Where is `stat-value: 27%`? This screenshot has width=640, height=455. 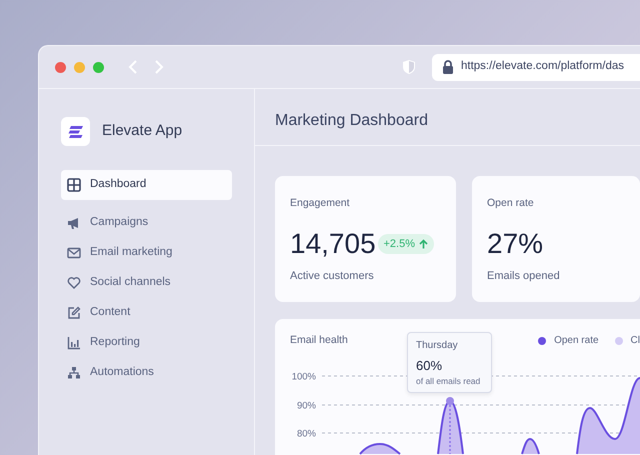
stat-value: 27% is located at coordinates (515, 244).